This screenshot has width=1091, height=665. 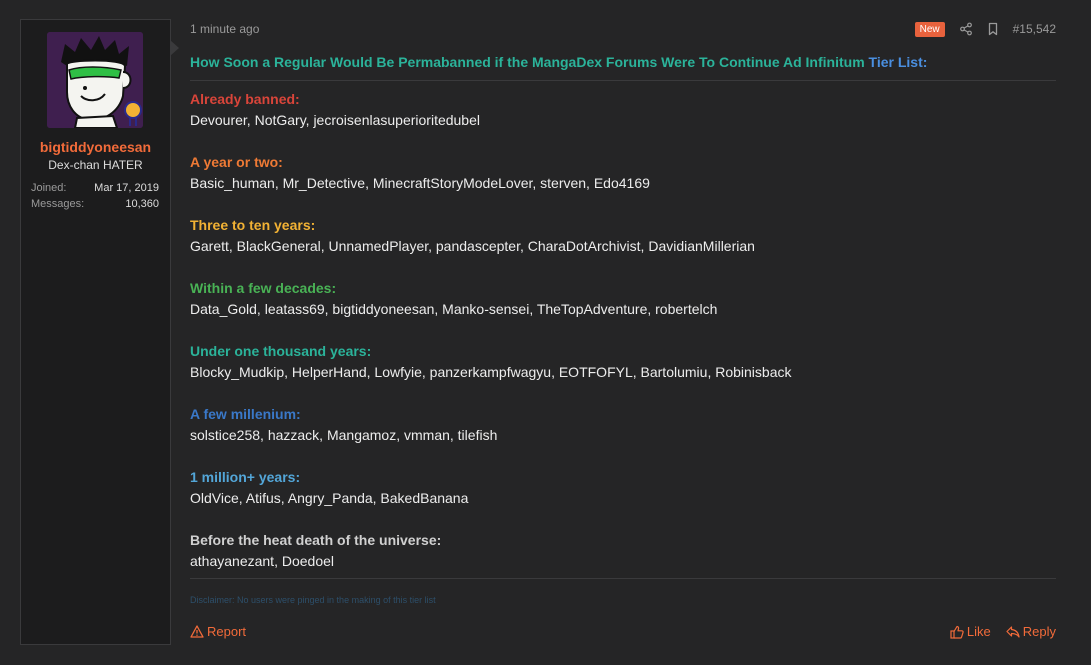 I want to click on tier-names: athayanezant, Doedoel, so click(x=262, y=561).